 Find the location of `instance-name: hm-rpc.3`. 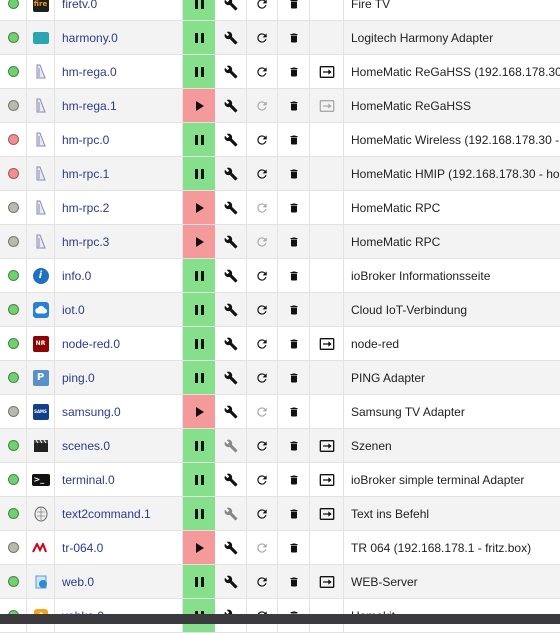

instance-name: hm-rpc.3 is located at coordinates (119, 241).